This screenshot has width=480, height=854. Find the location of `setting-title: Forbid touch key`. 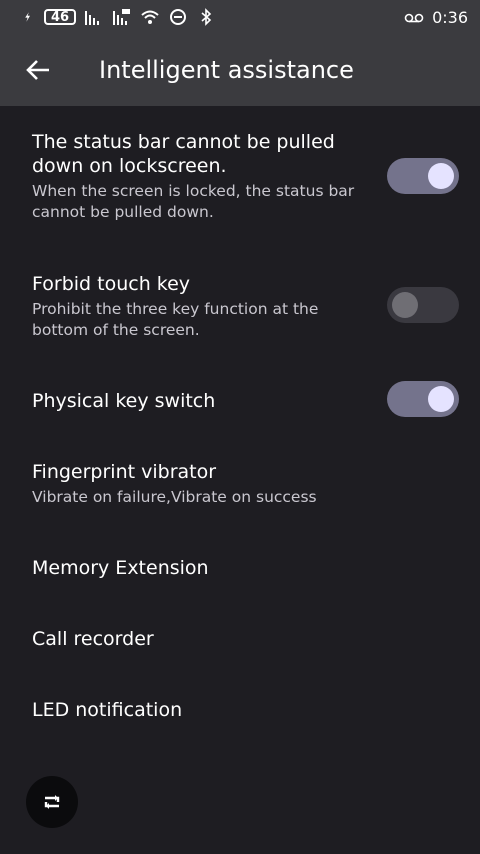

setting-title: Forbid touch key is located at coordinates (111, 284).